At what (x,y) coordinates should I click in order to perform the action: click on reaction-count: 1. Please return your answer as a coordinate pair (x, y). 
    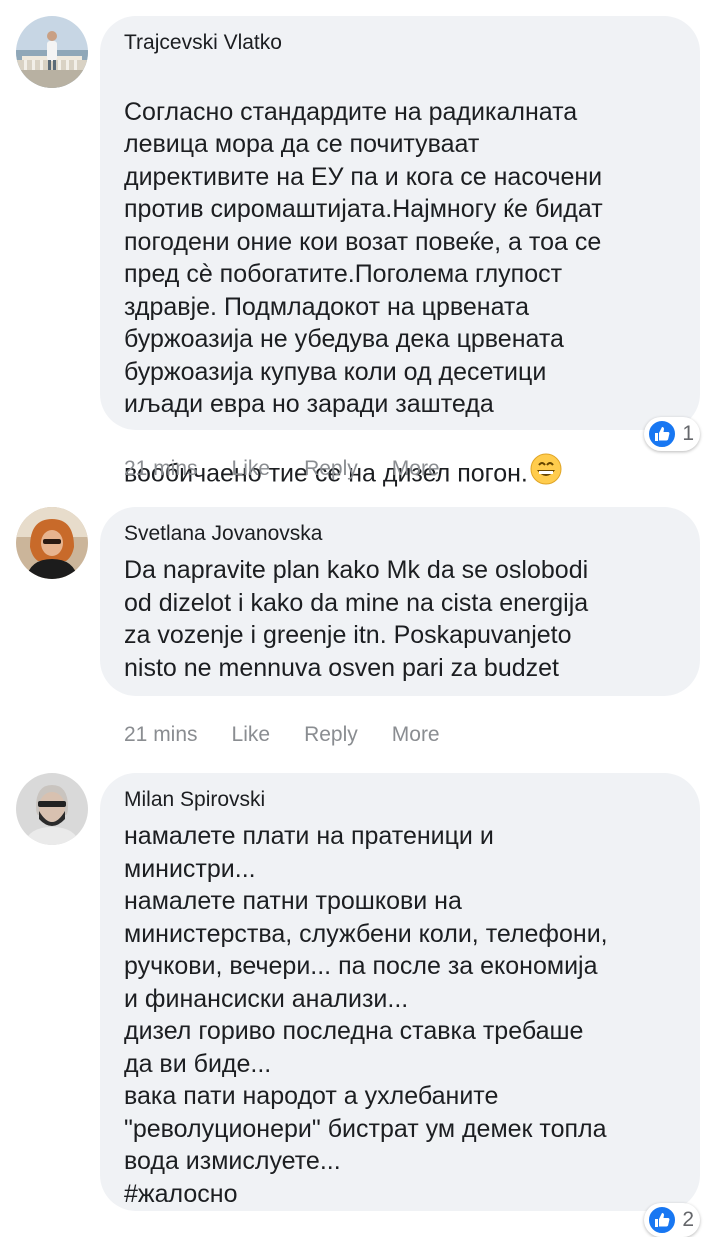
    Looking at the image, I should click on (688, 433).